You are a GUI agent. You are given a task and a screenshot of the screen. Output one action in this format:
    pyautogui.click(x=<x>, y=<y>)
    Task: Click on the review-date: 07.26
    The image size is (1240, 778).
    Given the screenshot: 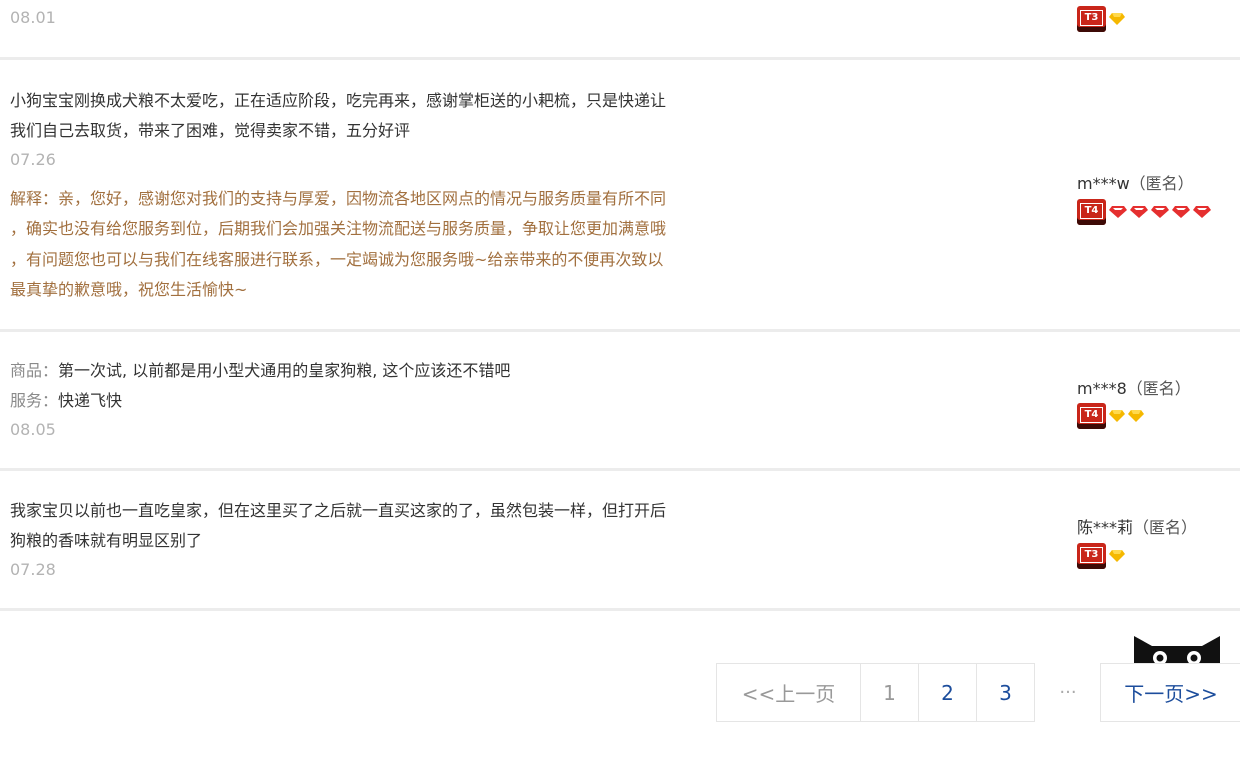 What is the action you would take?
    pyautogui.click(x=33, y=159)
    